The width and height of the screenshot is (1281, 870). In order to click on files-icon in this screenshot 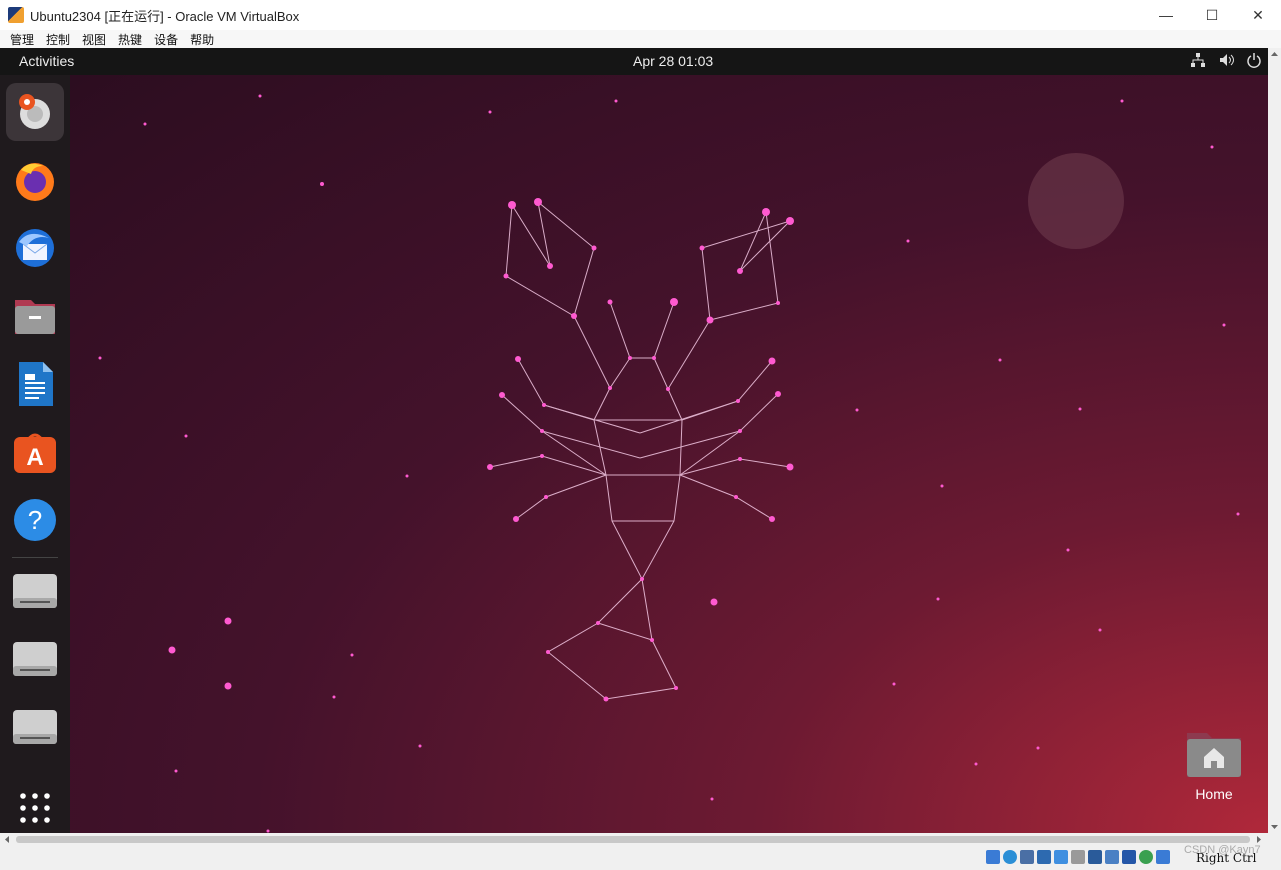, I will do `click(35, 316)`.